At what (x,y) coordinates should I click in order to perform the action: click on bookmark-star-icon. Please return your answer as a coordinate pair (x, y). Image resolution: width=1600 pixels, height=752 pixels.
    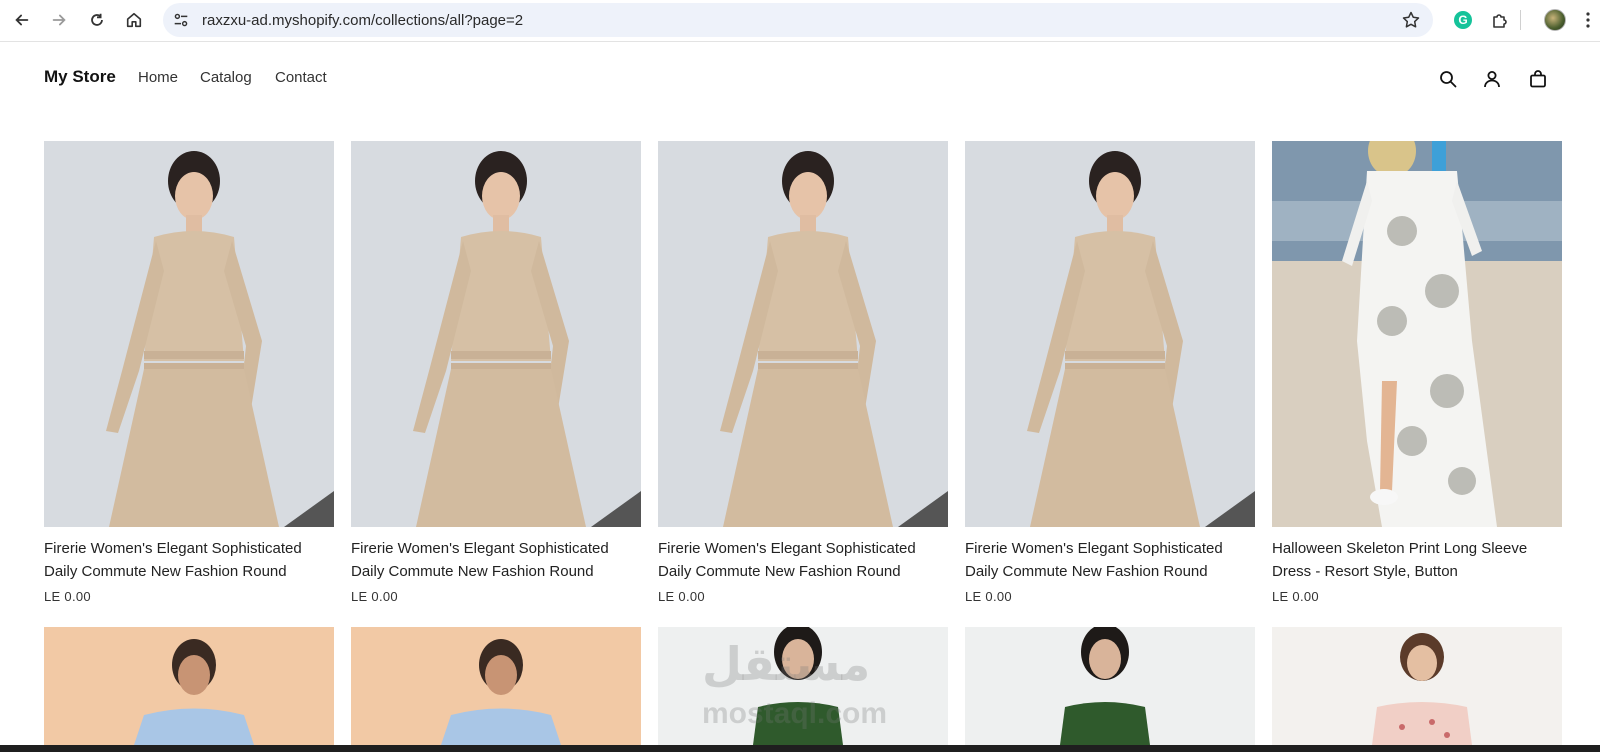
    Looking at the image, I should click on (1411, 20).